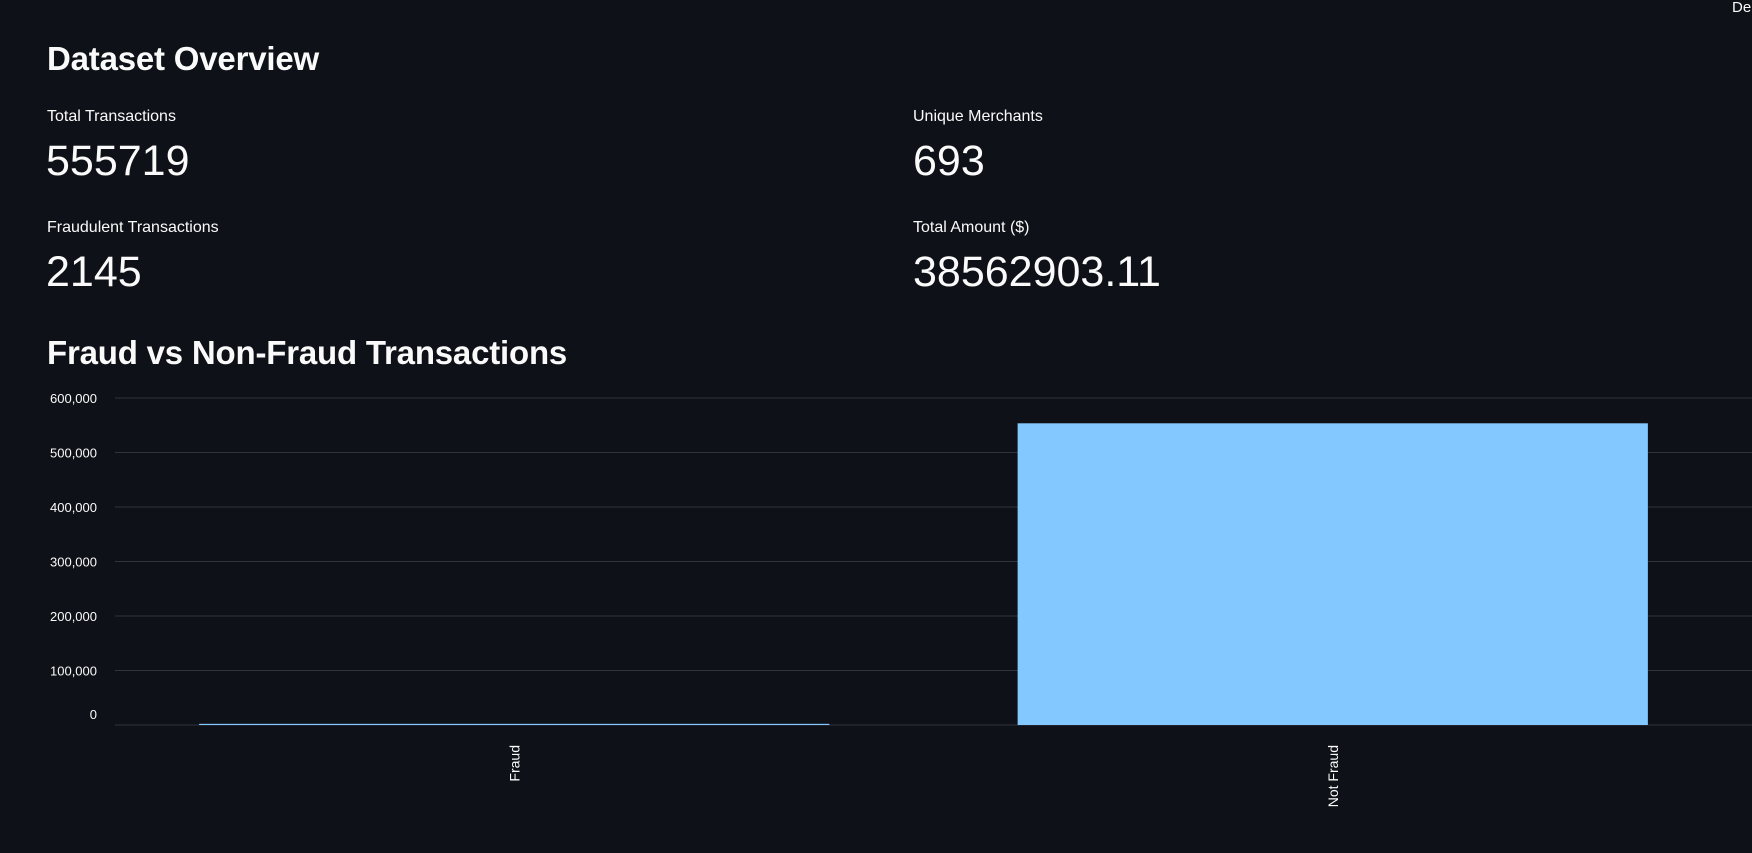 Image resolution: width=1752 pixels, height=853 pixels. Describe the element at coordinates (1037, 272) in the screenshot. I see `metric-value: 38562903.11` at that location.